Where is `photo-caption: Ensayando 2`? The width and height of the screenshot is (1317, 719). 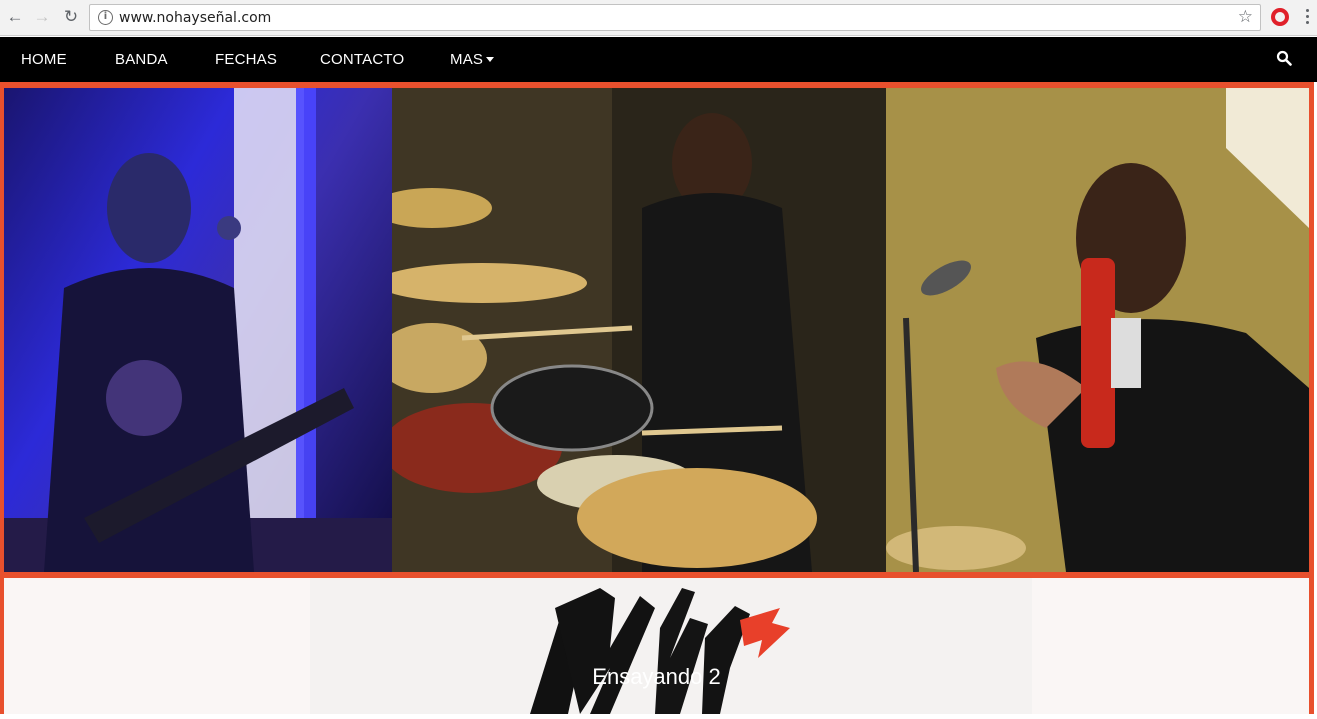 photo-caption: Ensayando 2 is located at coordinates (656, 676).